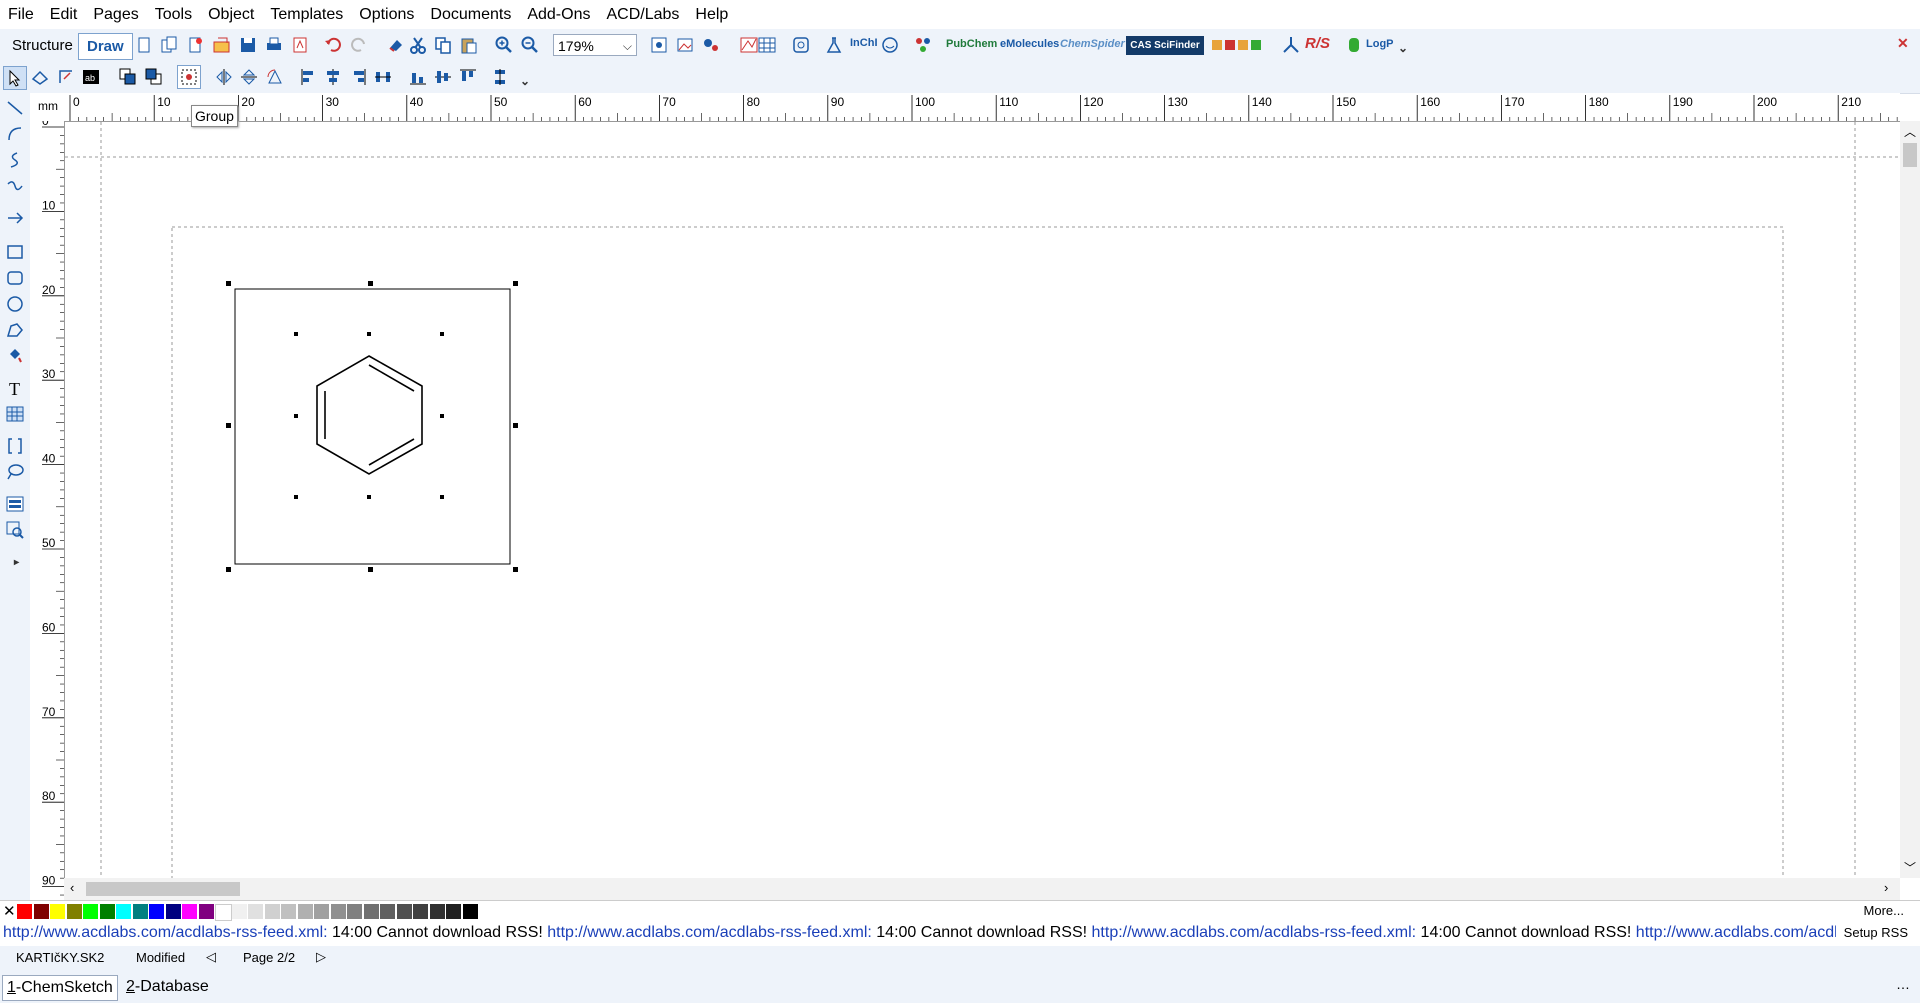 This screenshot has width=1920, height=1003. I want to click on save-icon, so click(248, 45).